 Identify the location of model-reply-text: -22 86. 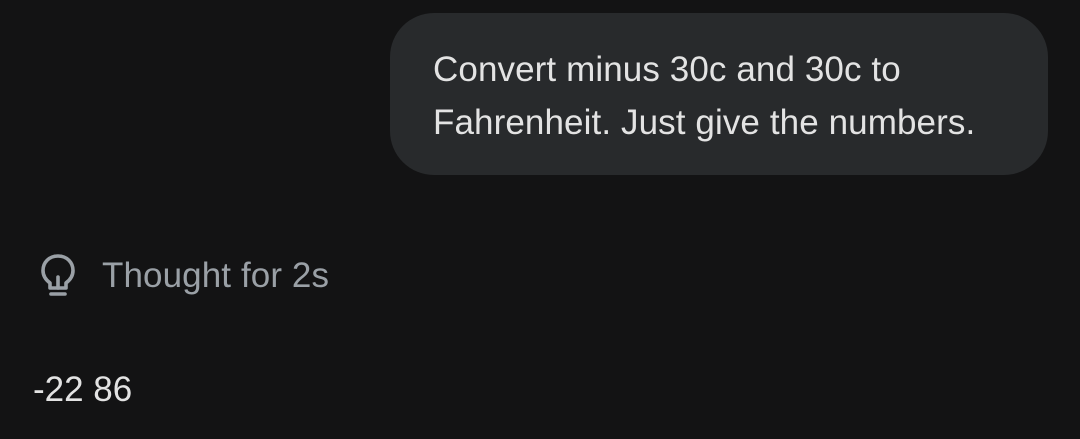
(83, 389).